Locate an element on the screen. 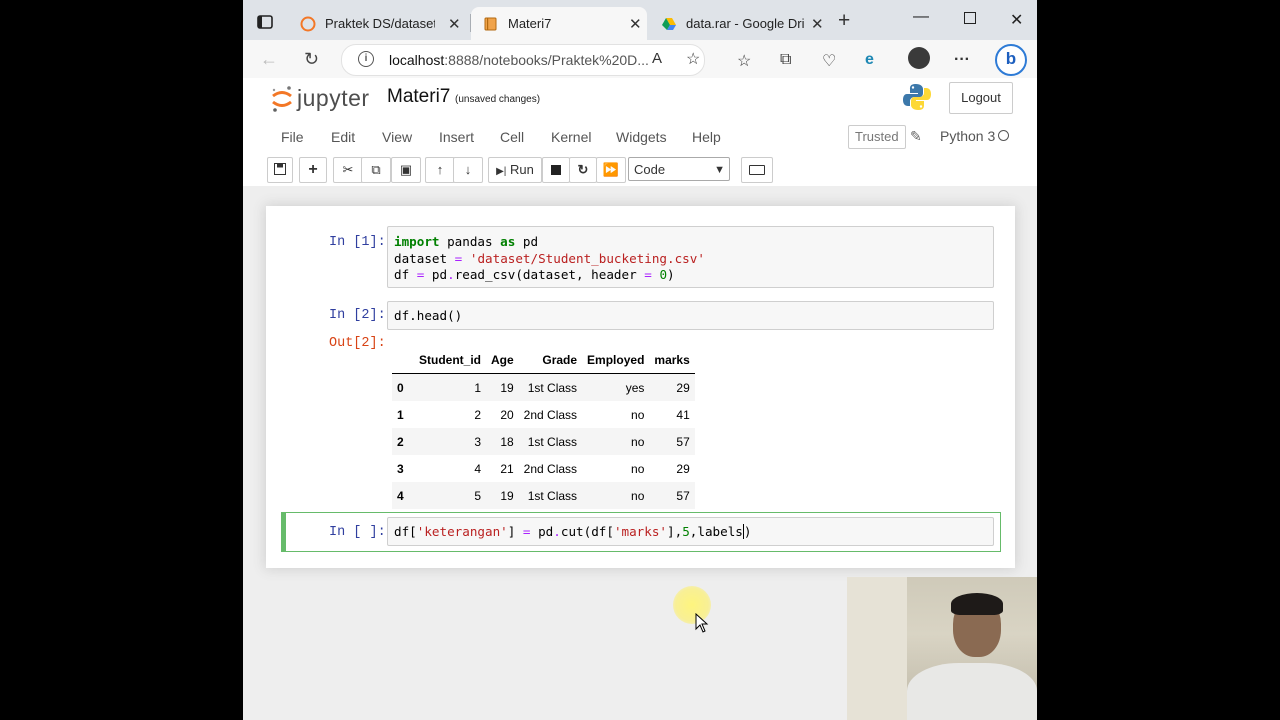 This screenshot has width=1280, height=720. menu-cell: Cell is located at coordinates (512, 137).